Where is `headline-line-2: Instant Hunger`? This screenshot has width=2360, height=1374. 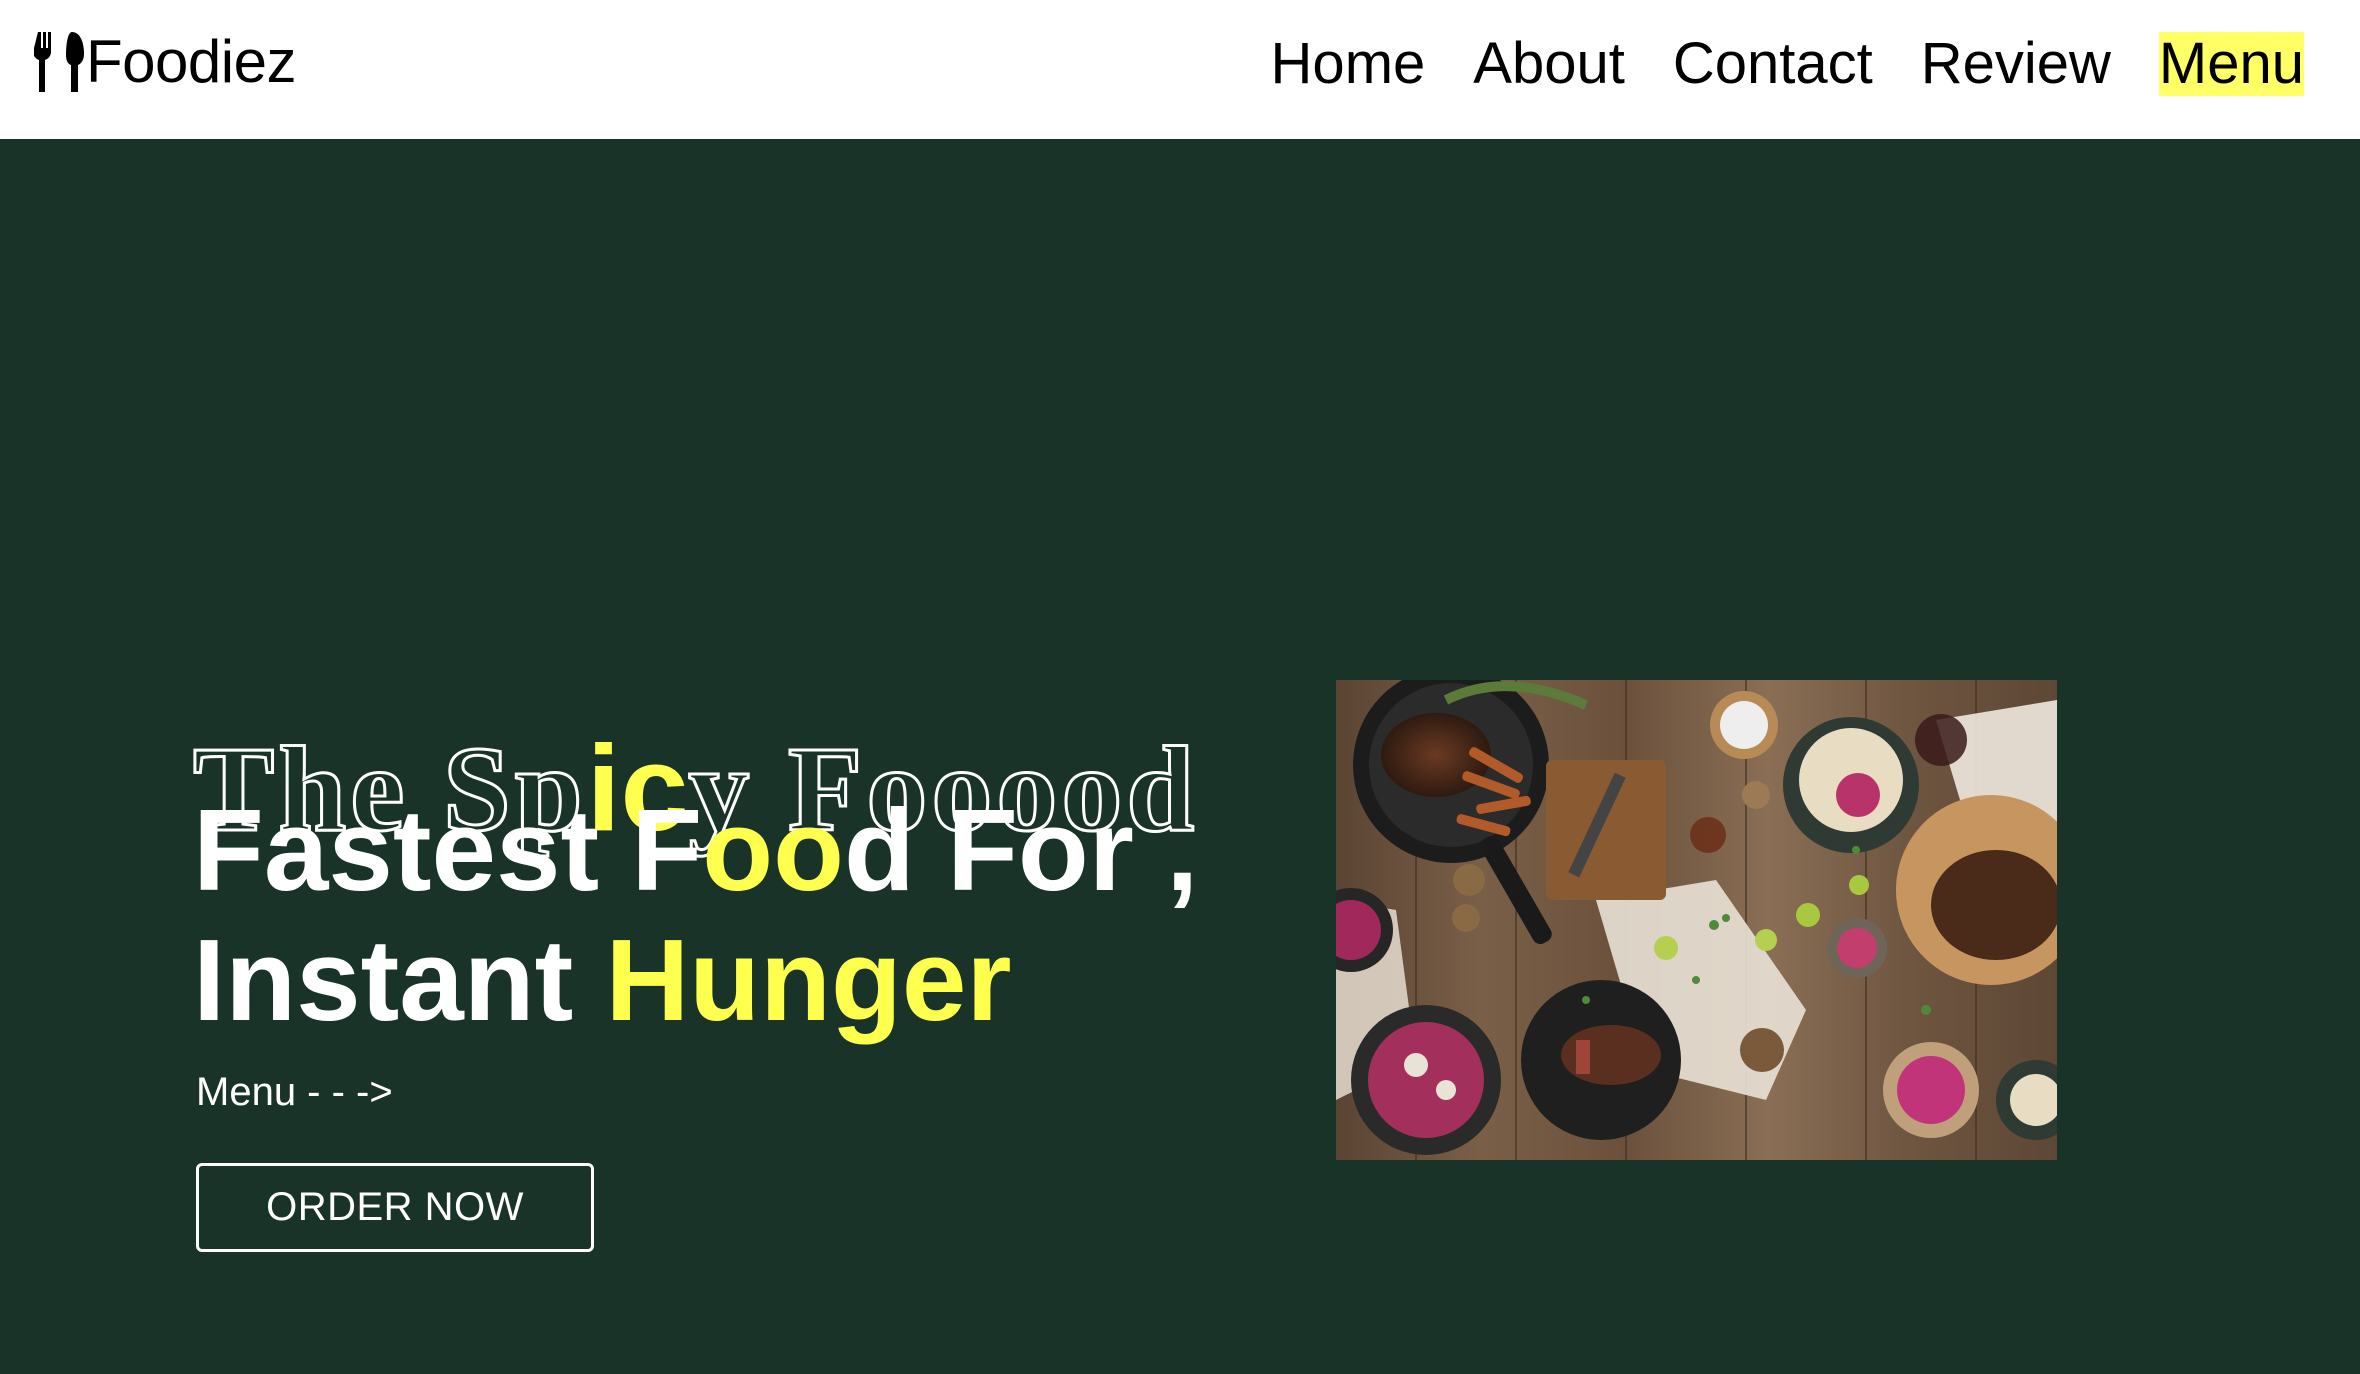
headline-line-2: Instant Hunger is located at coordinates (602, 980).